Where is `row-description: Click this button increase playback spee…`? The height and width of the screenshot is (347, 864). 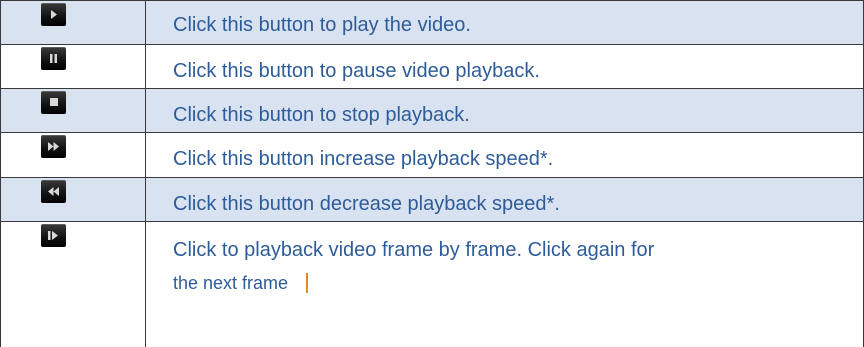 row-description: Click this button increase playback spee… is located at coordinates (363, 159).